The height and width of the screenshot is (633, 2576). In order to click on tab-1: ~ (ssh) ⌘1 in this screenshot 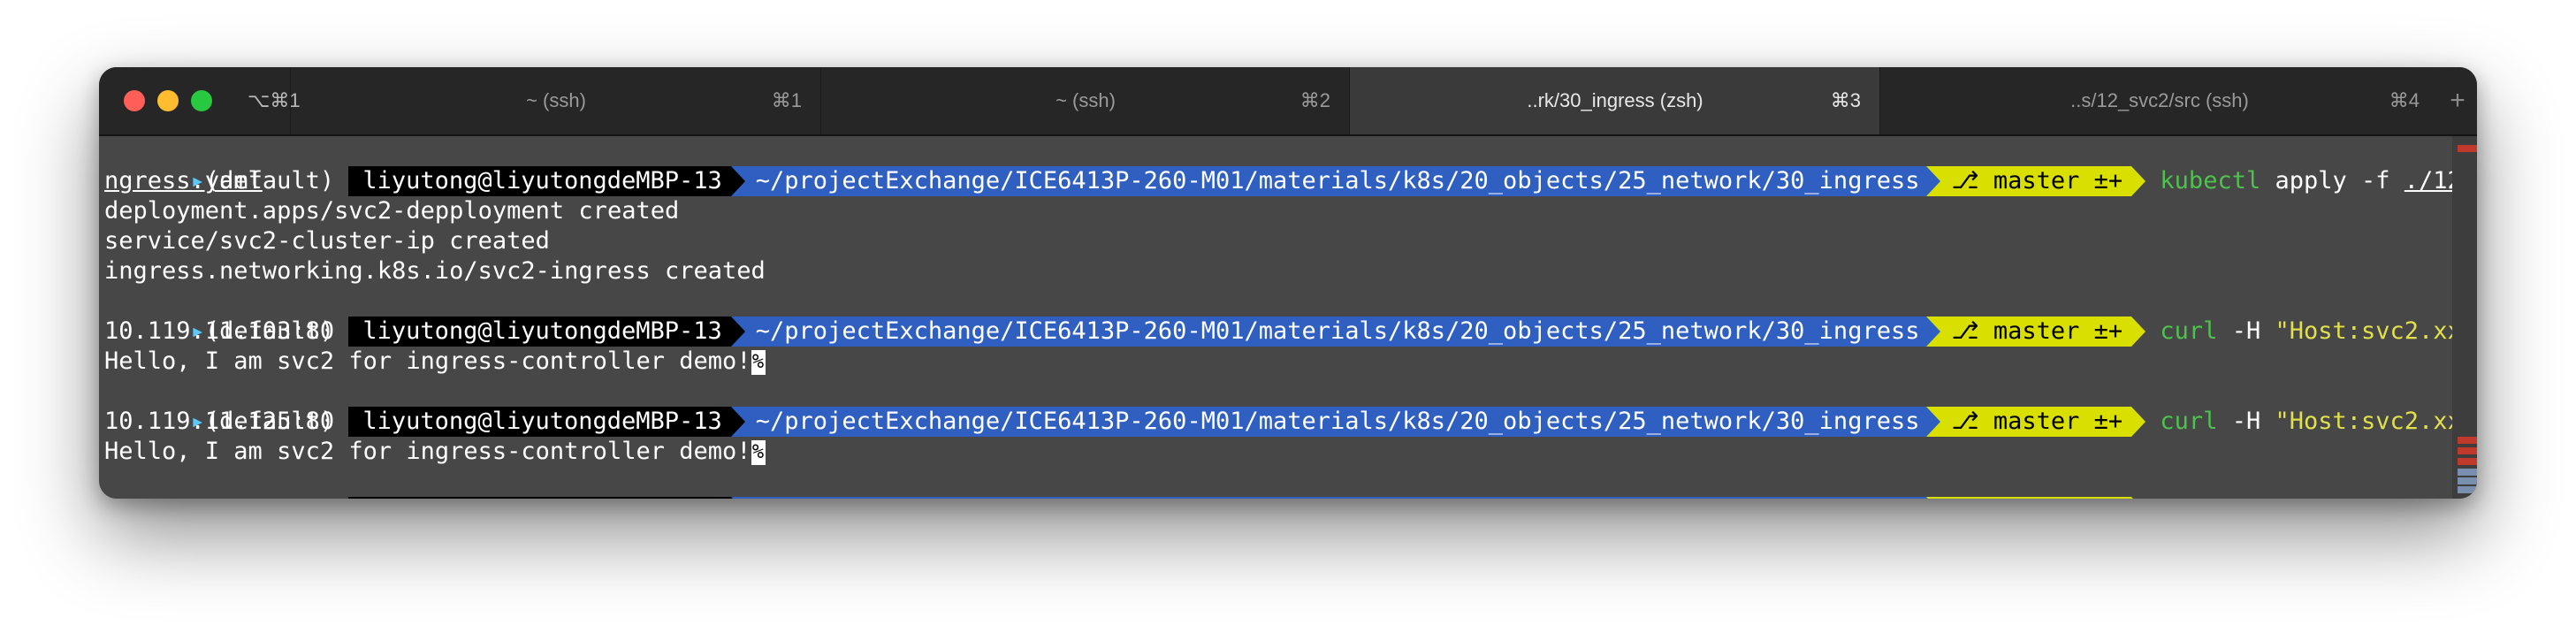, I will do `click(555, 100)`.